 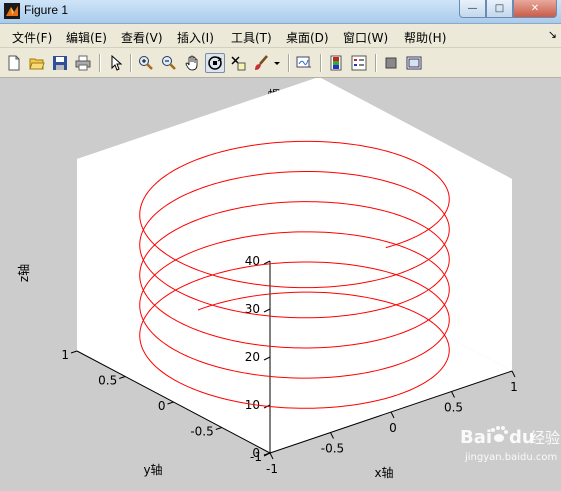 What do you see at coordinates (307, 37) in the screenshot?
I see `menu-desktop: 桌面(D)` at bounding box center [307, 37].